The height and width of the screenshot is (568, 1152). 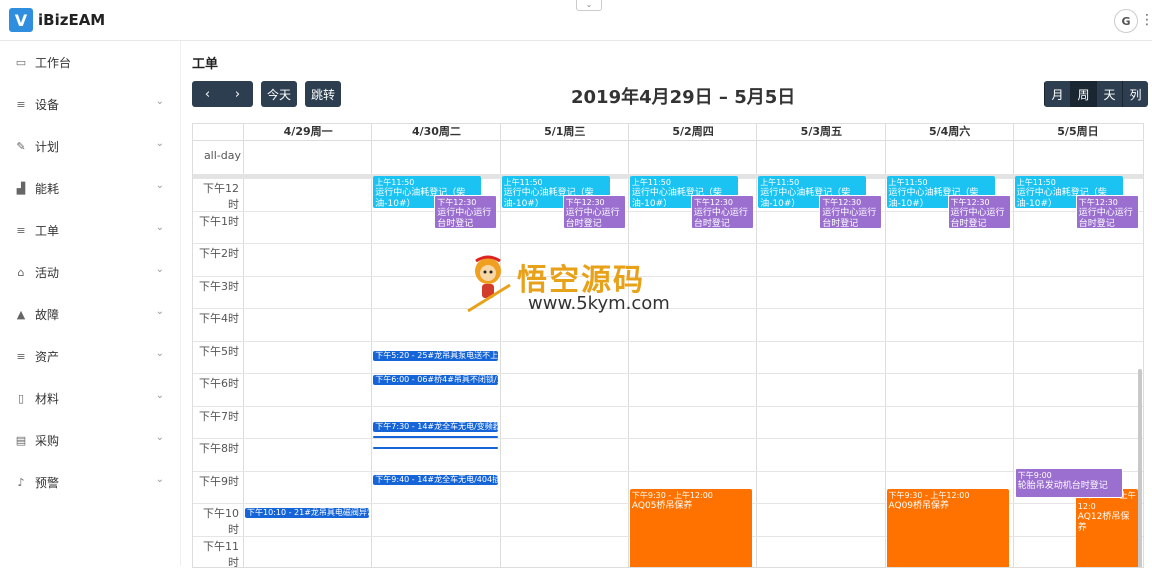 I want to click on more-menu-icon: ⋮, so click(x=1146, y=20).